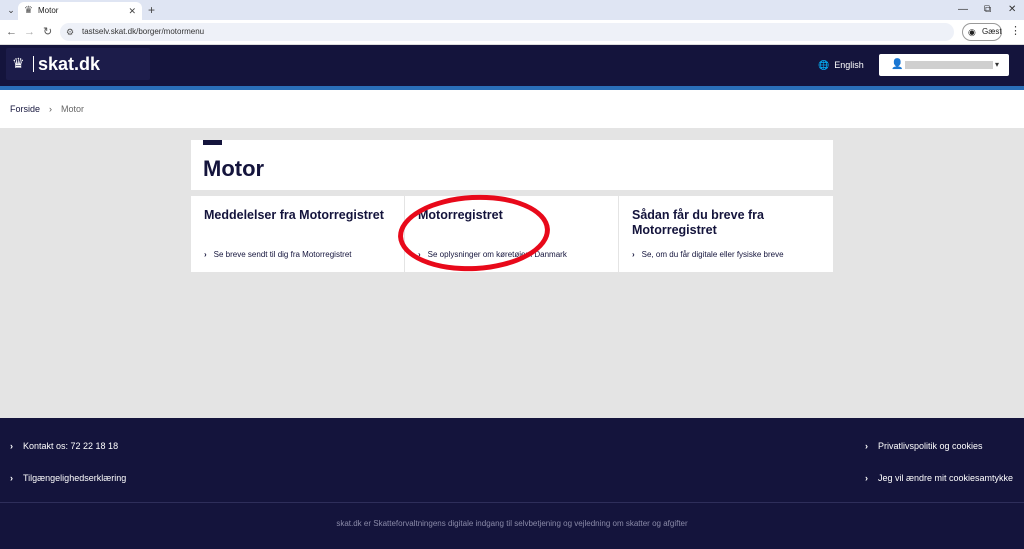 Image resolution: width=1024 pixels, height=549 pixels. Describe the element at coordinates (1012, 10) in the screenshot. I see `close-window-icon: ✕` at that location.